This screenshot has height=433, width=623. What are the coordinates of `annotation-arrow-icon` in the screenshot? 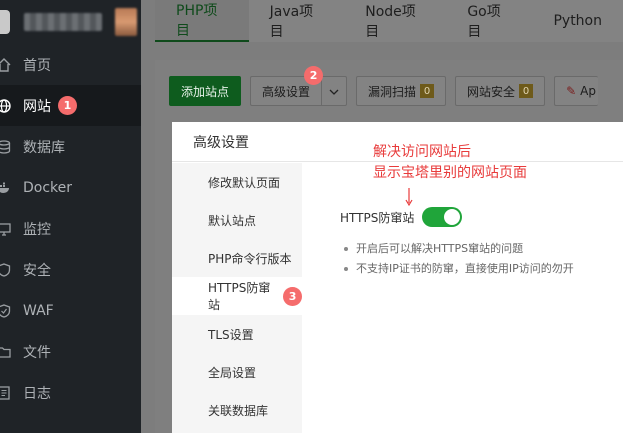 It's located at (409, 197).